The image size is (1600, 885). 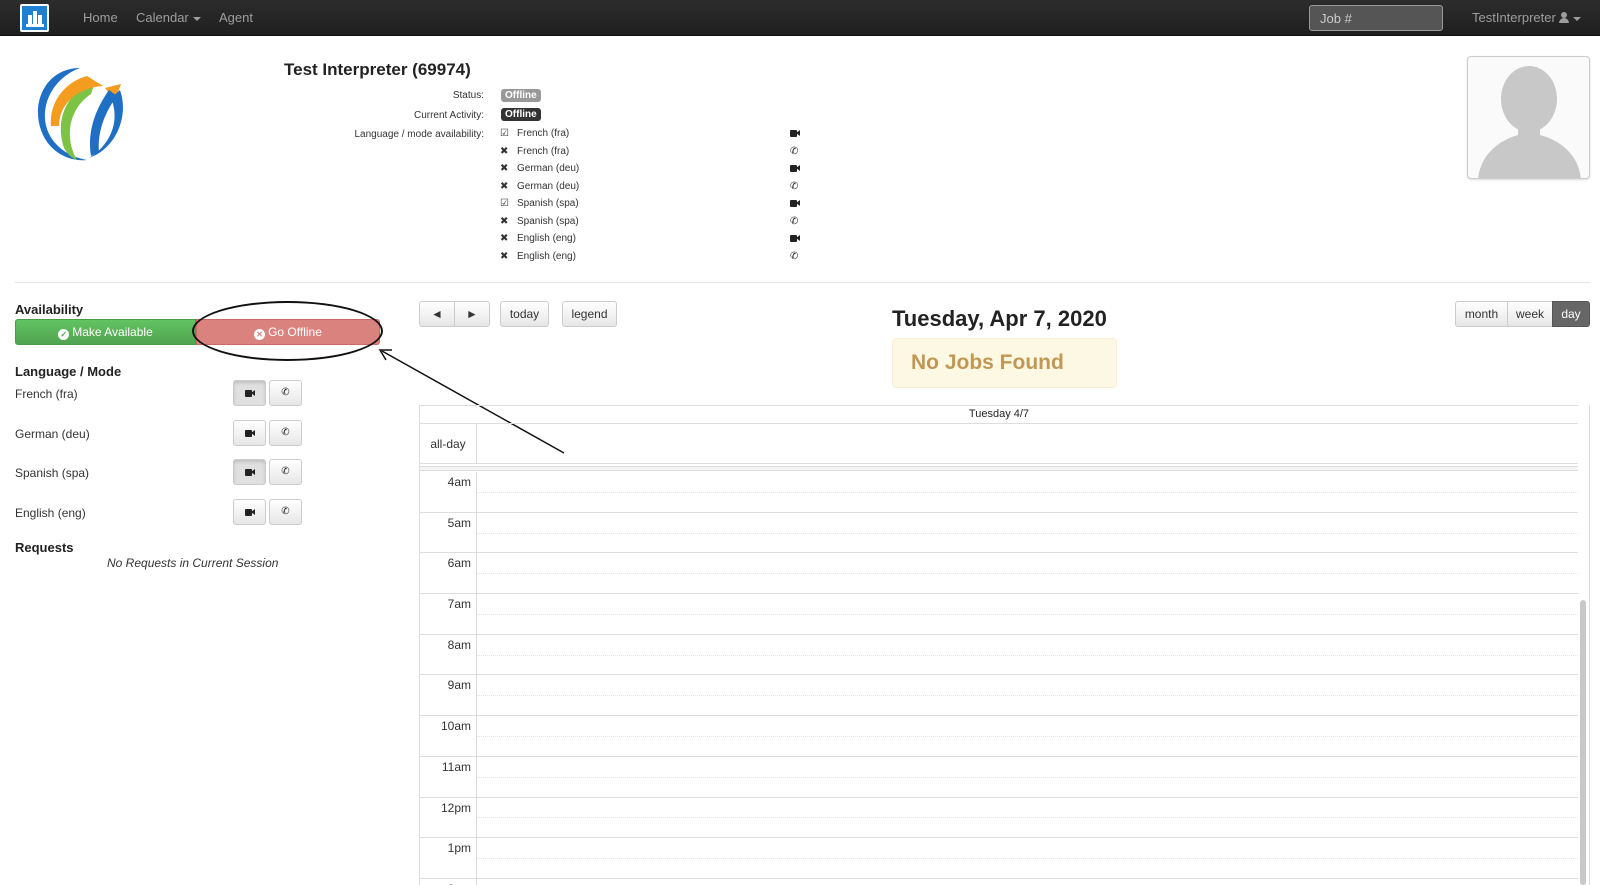 What do you see at coordinates (448, 115) in the screenshot?
I see `current-activity-label: Current Activity:` at bounding box center [448, 115].